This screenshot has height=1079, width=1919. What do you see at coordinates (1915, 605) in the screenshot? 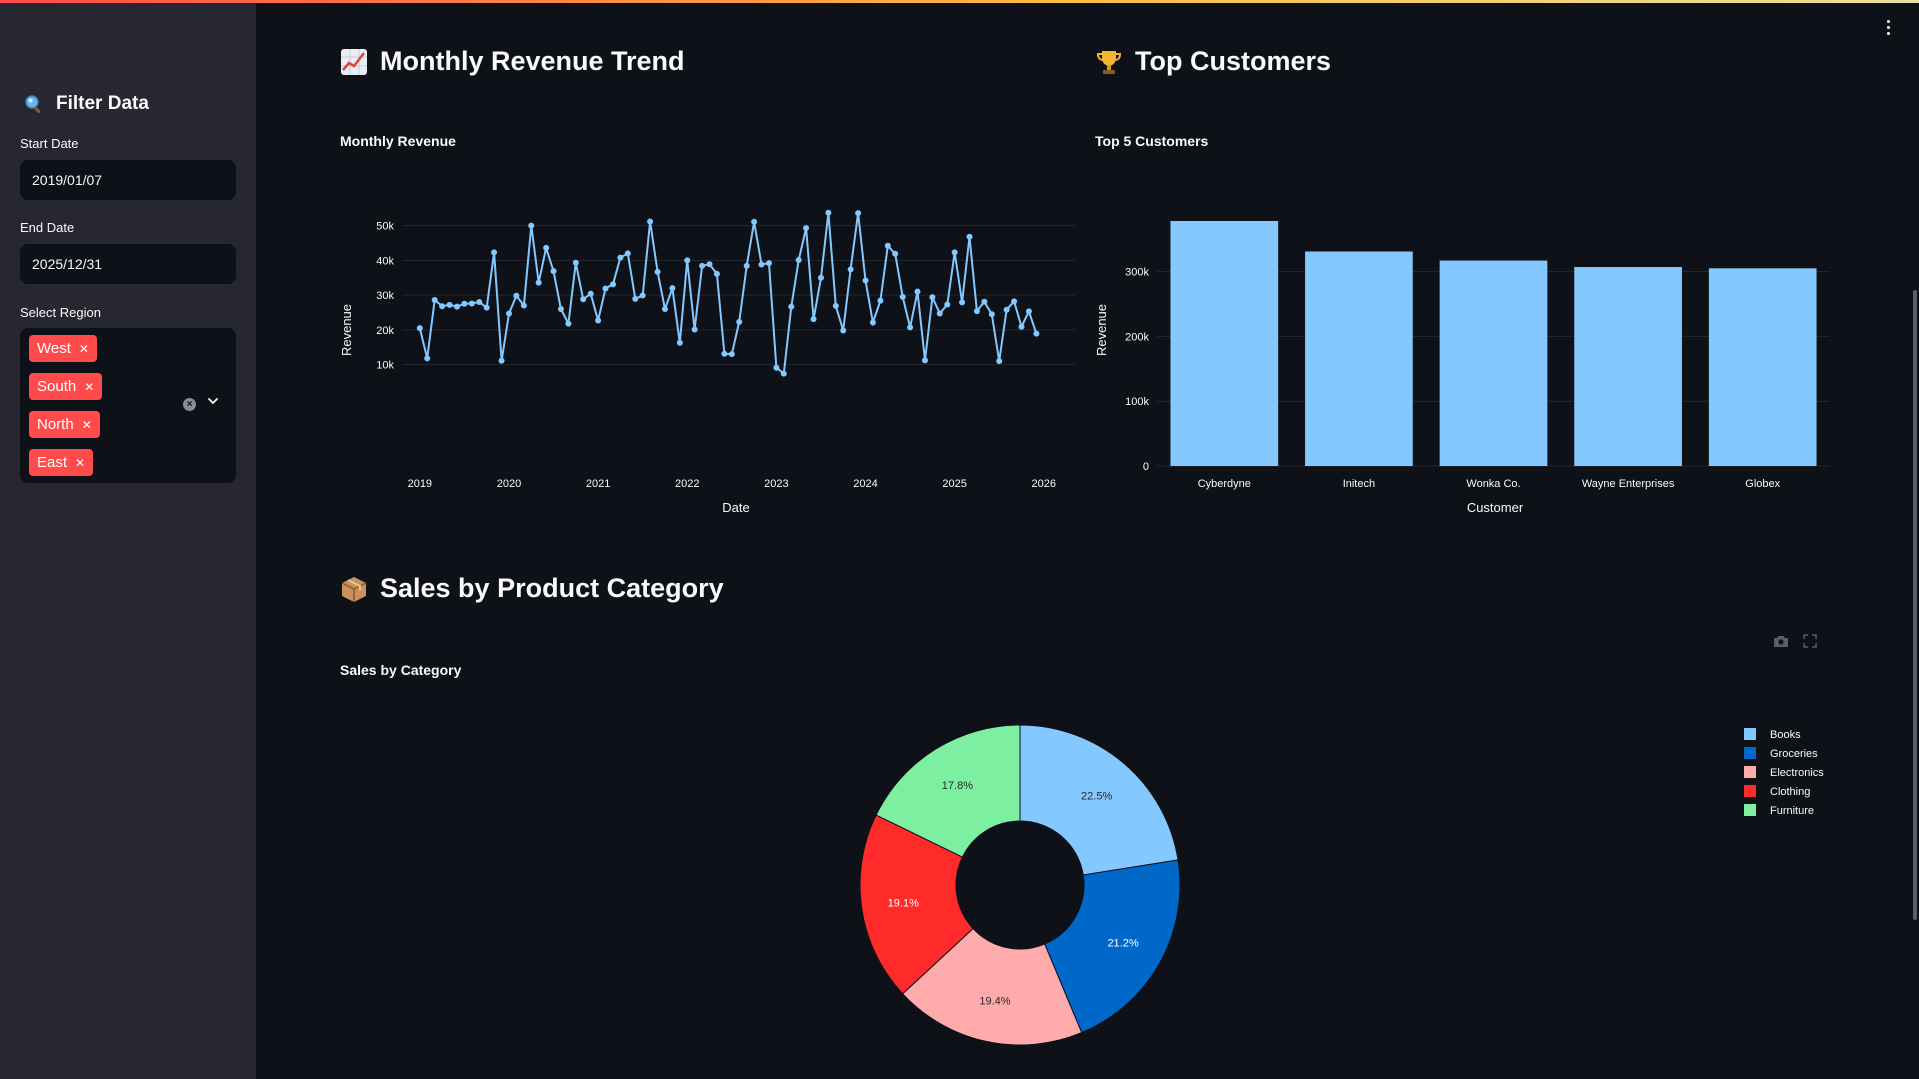
I see `scrollbar` at bounding box center [1915, 605].